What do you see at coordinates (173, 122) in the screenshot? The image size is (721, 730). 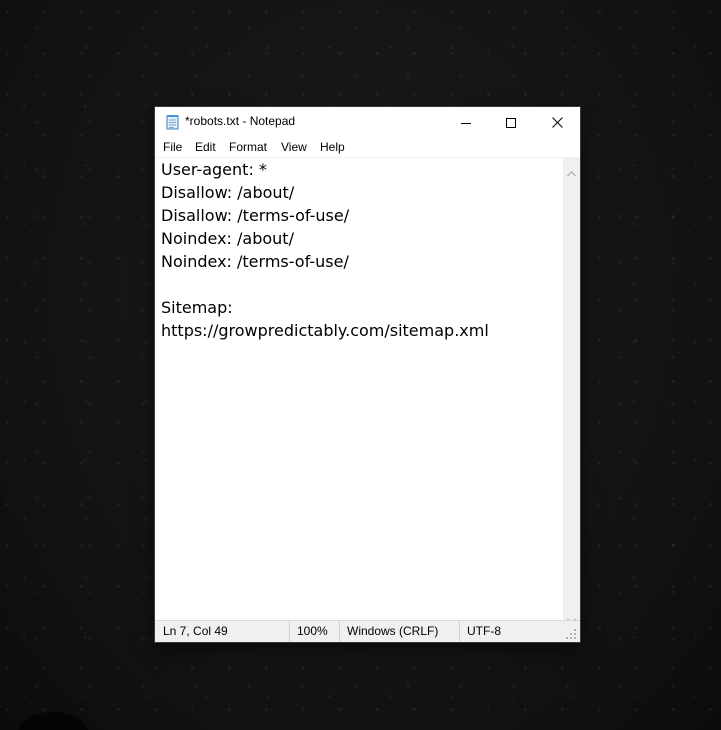 I see `notepad-icon` at bounding box center [173, 122].